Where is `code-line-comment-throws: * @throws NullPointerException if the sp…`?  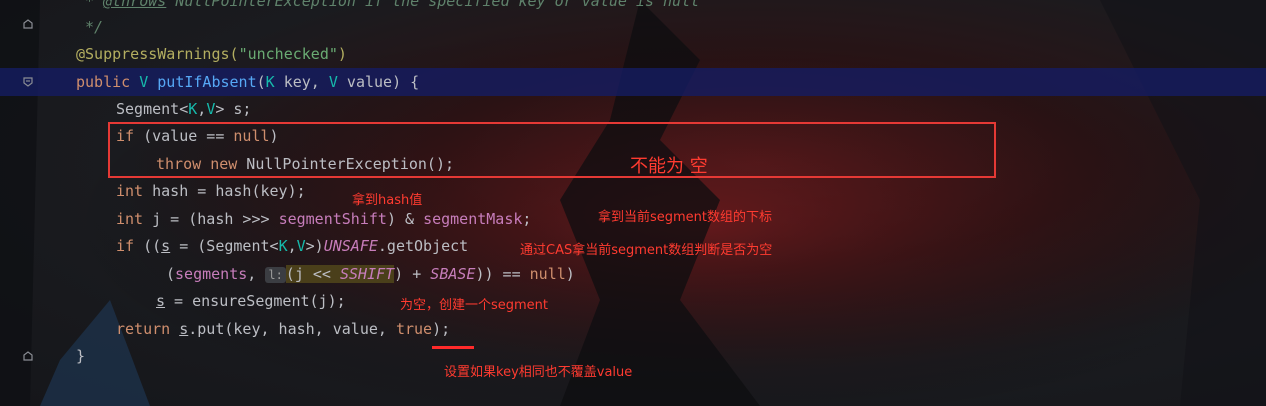
code-line-comment-throws: * @throws NullPointerException if the sp… is located at coordinates (388, 5).